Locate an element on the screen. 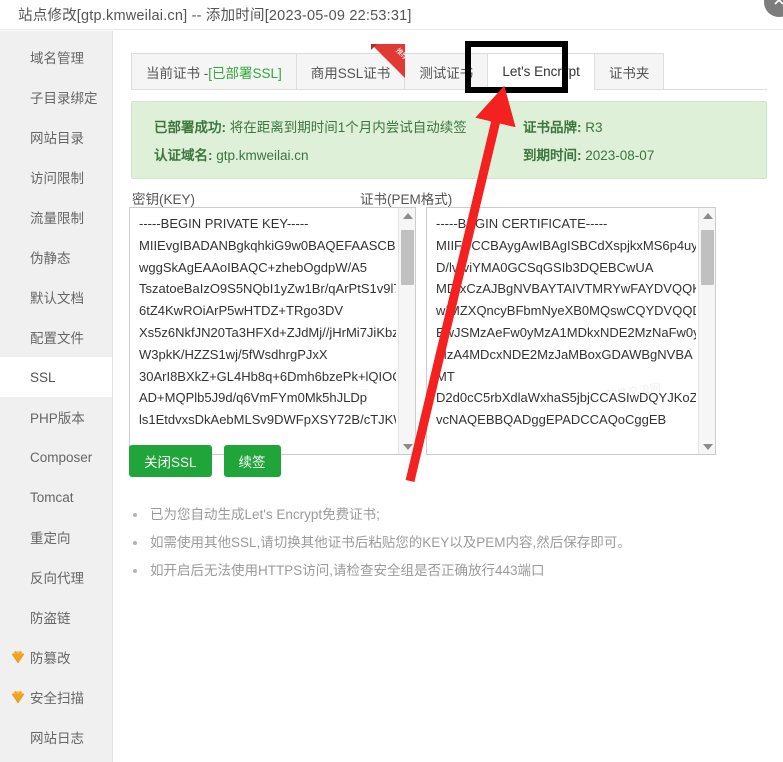 The width and height of the screenshot is (783, 762). list-item: 如需使用其他SSL,请切换其他证书后粘贴您的KEY以及PEM内容,然后保存即可。 is located at coordinates (431, 543).